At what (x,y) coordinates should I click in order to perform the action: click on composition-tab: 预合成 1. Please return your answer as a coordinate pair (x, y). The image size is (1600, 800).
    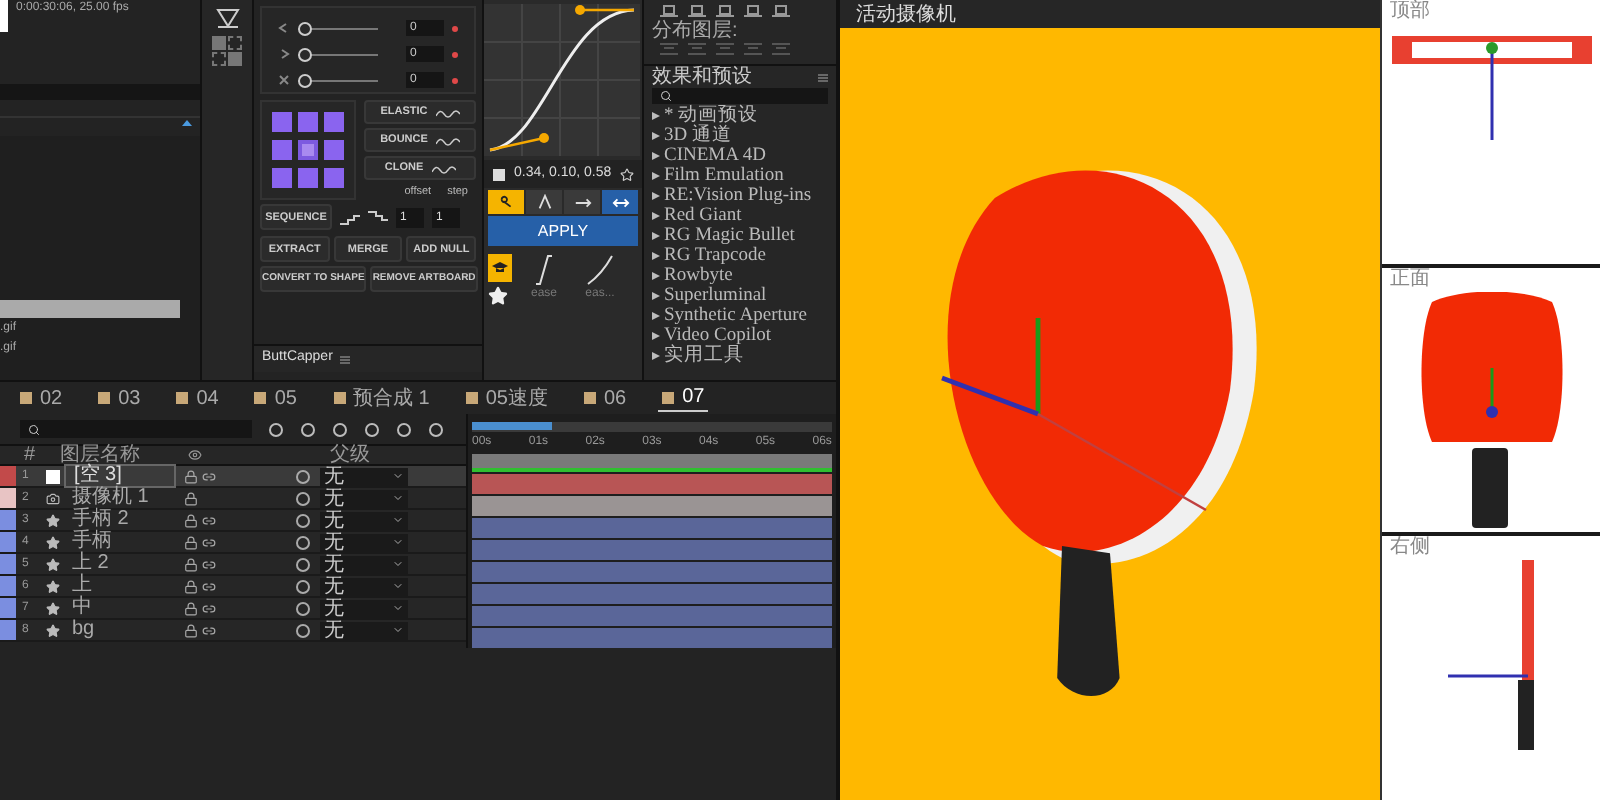
    Looking at the image, I should click on (381, 398).